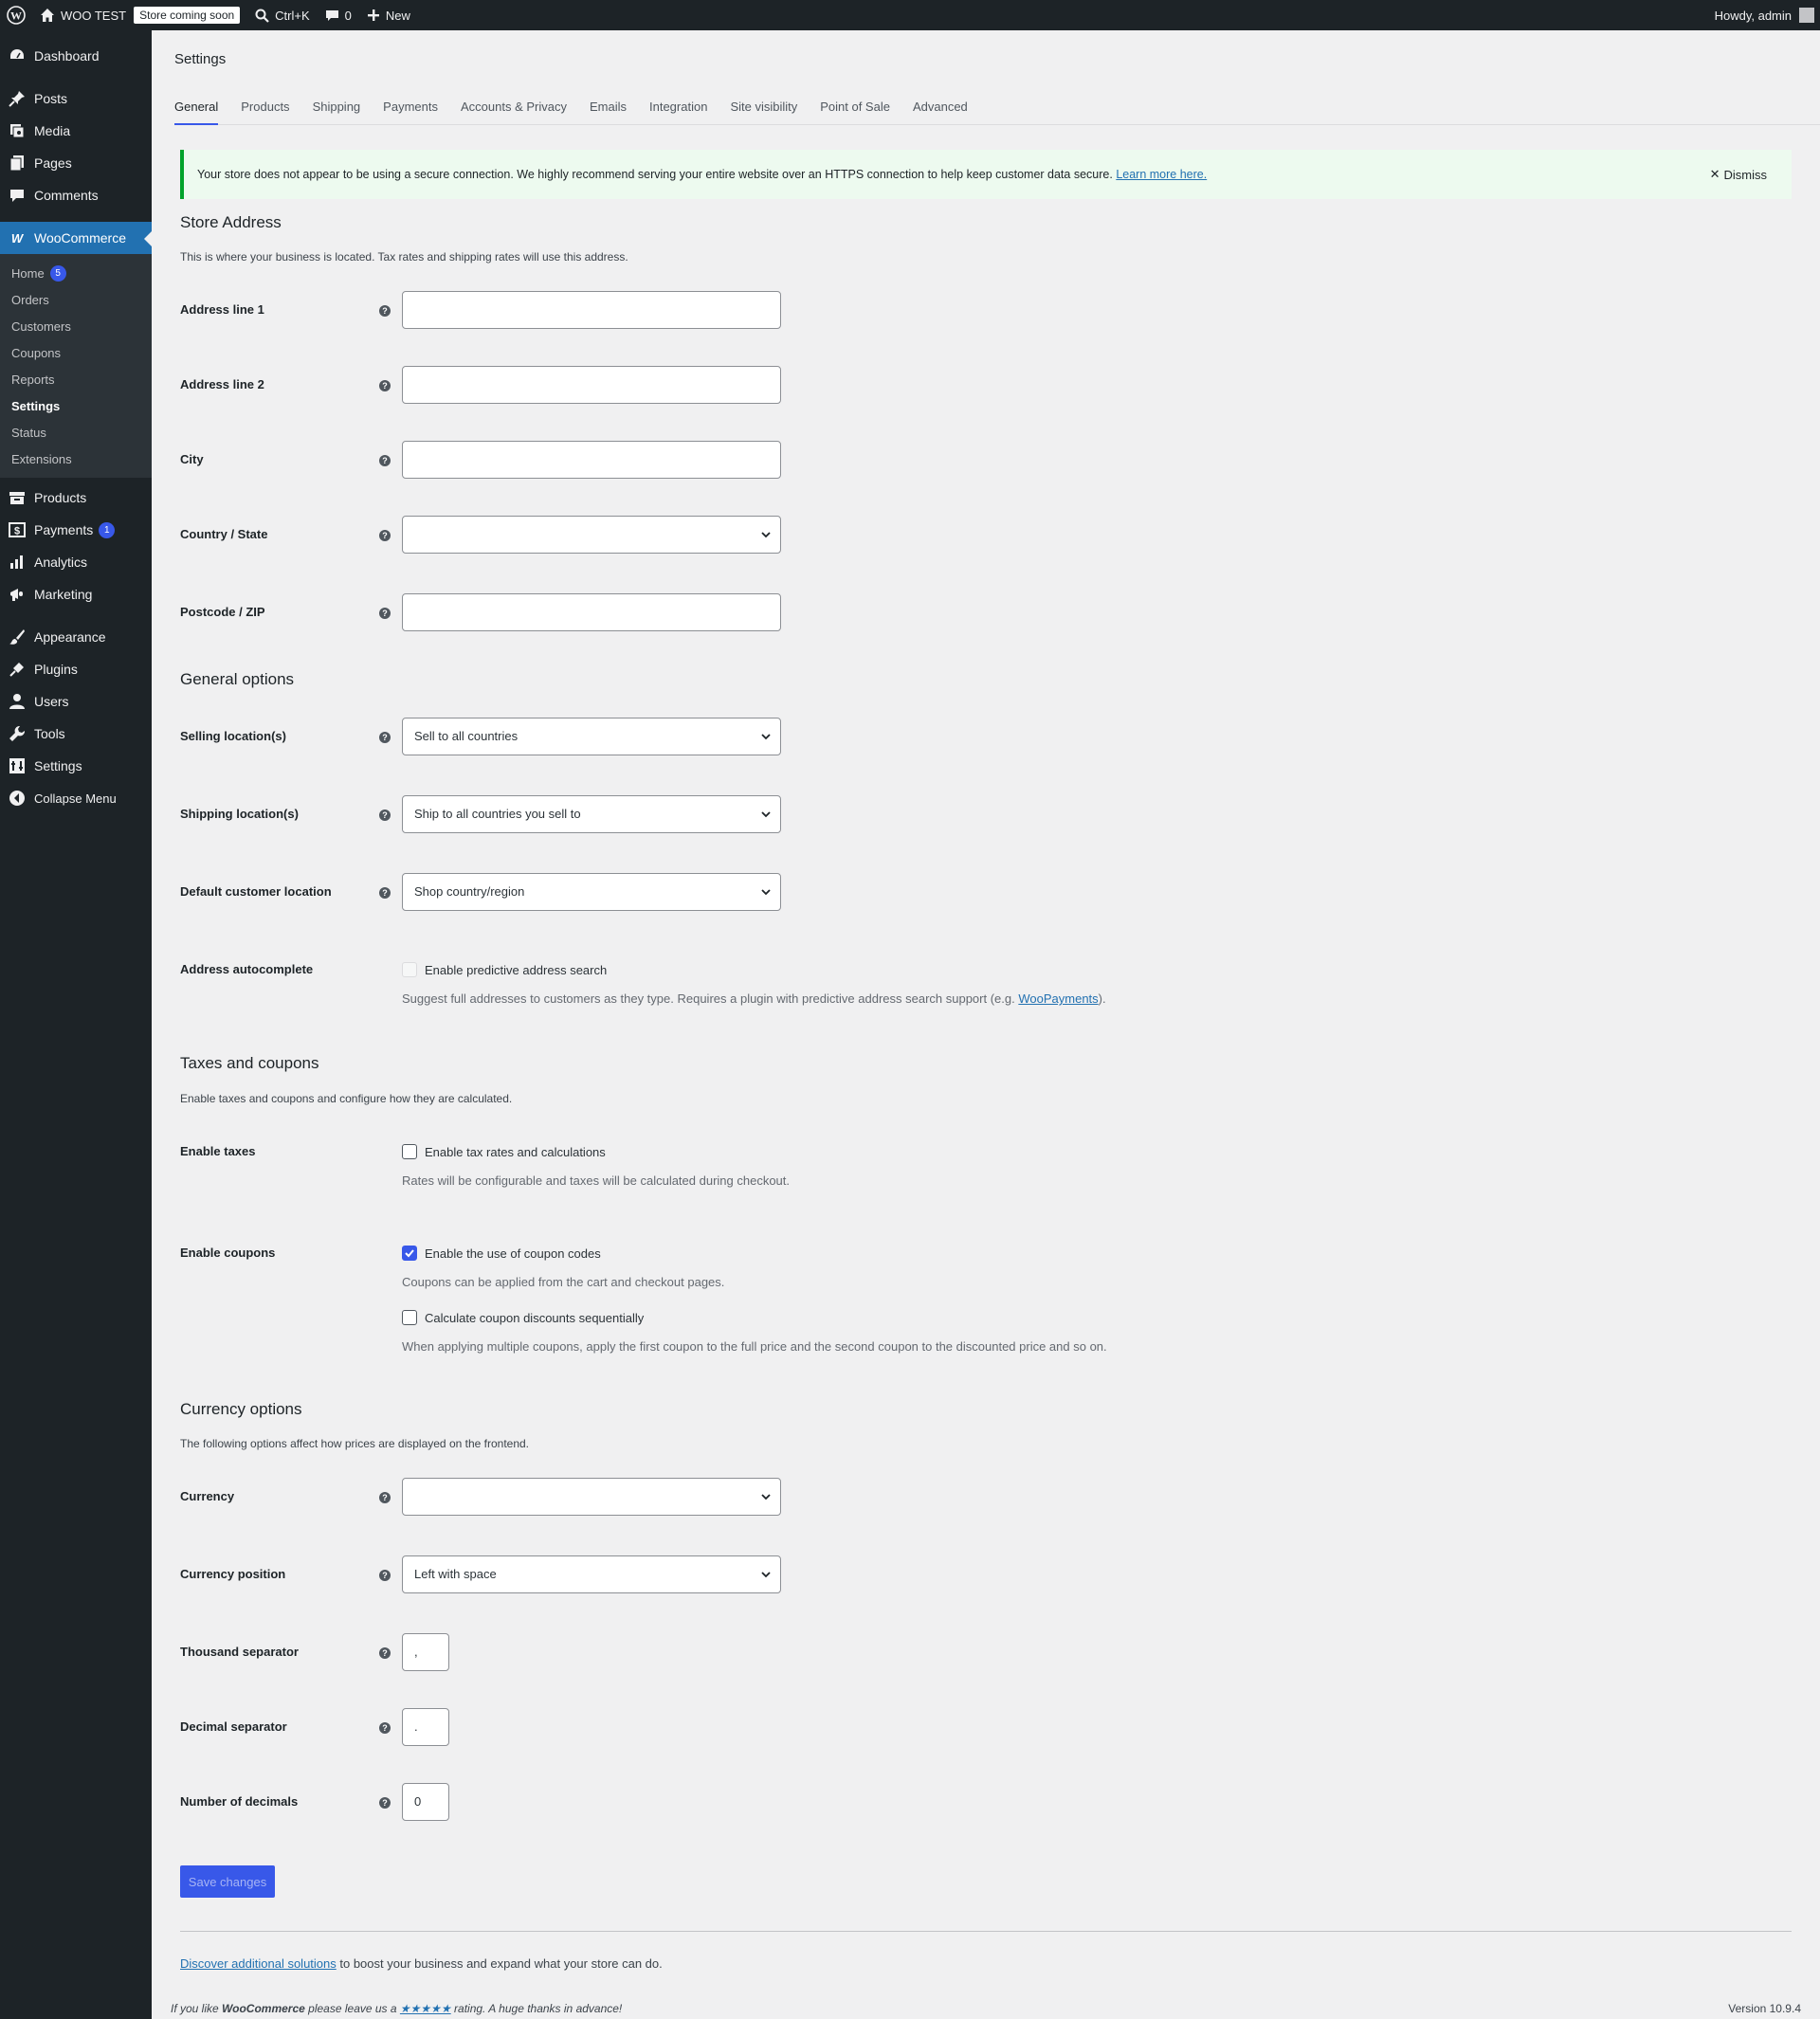 The height and width of the screenshot is (2019, 1820). Describe the element at coordinates (504, 1151) in the screenshot. I see `enable-taxes-checkbox-row: Enable tax rates and calculations` at that location.